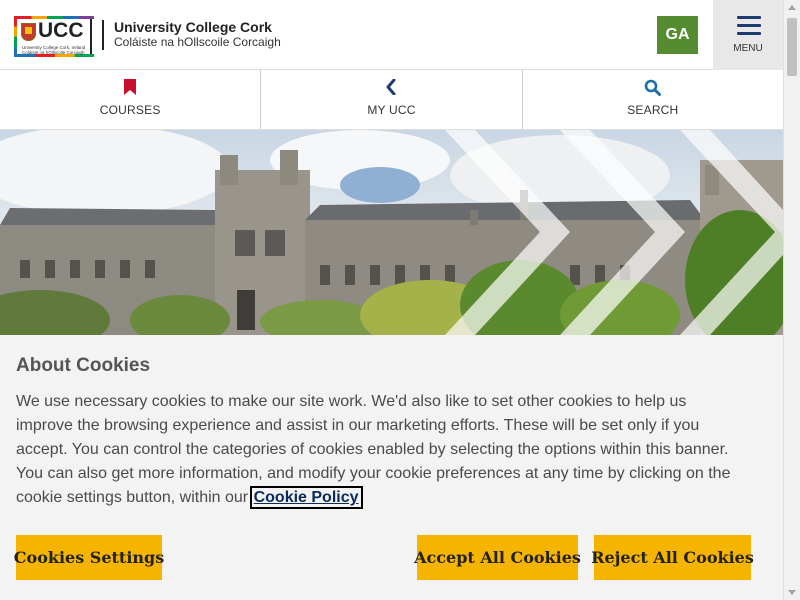 The height and width of the screenshot is (600, 800). I want to click on menu-label: MENU, so click(748, 48).